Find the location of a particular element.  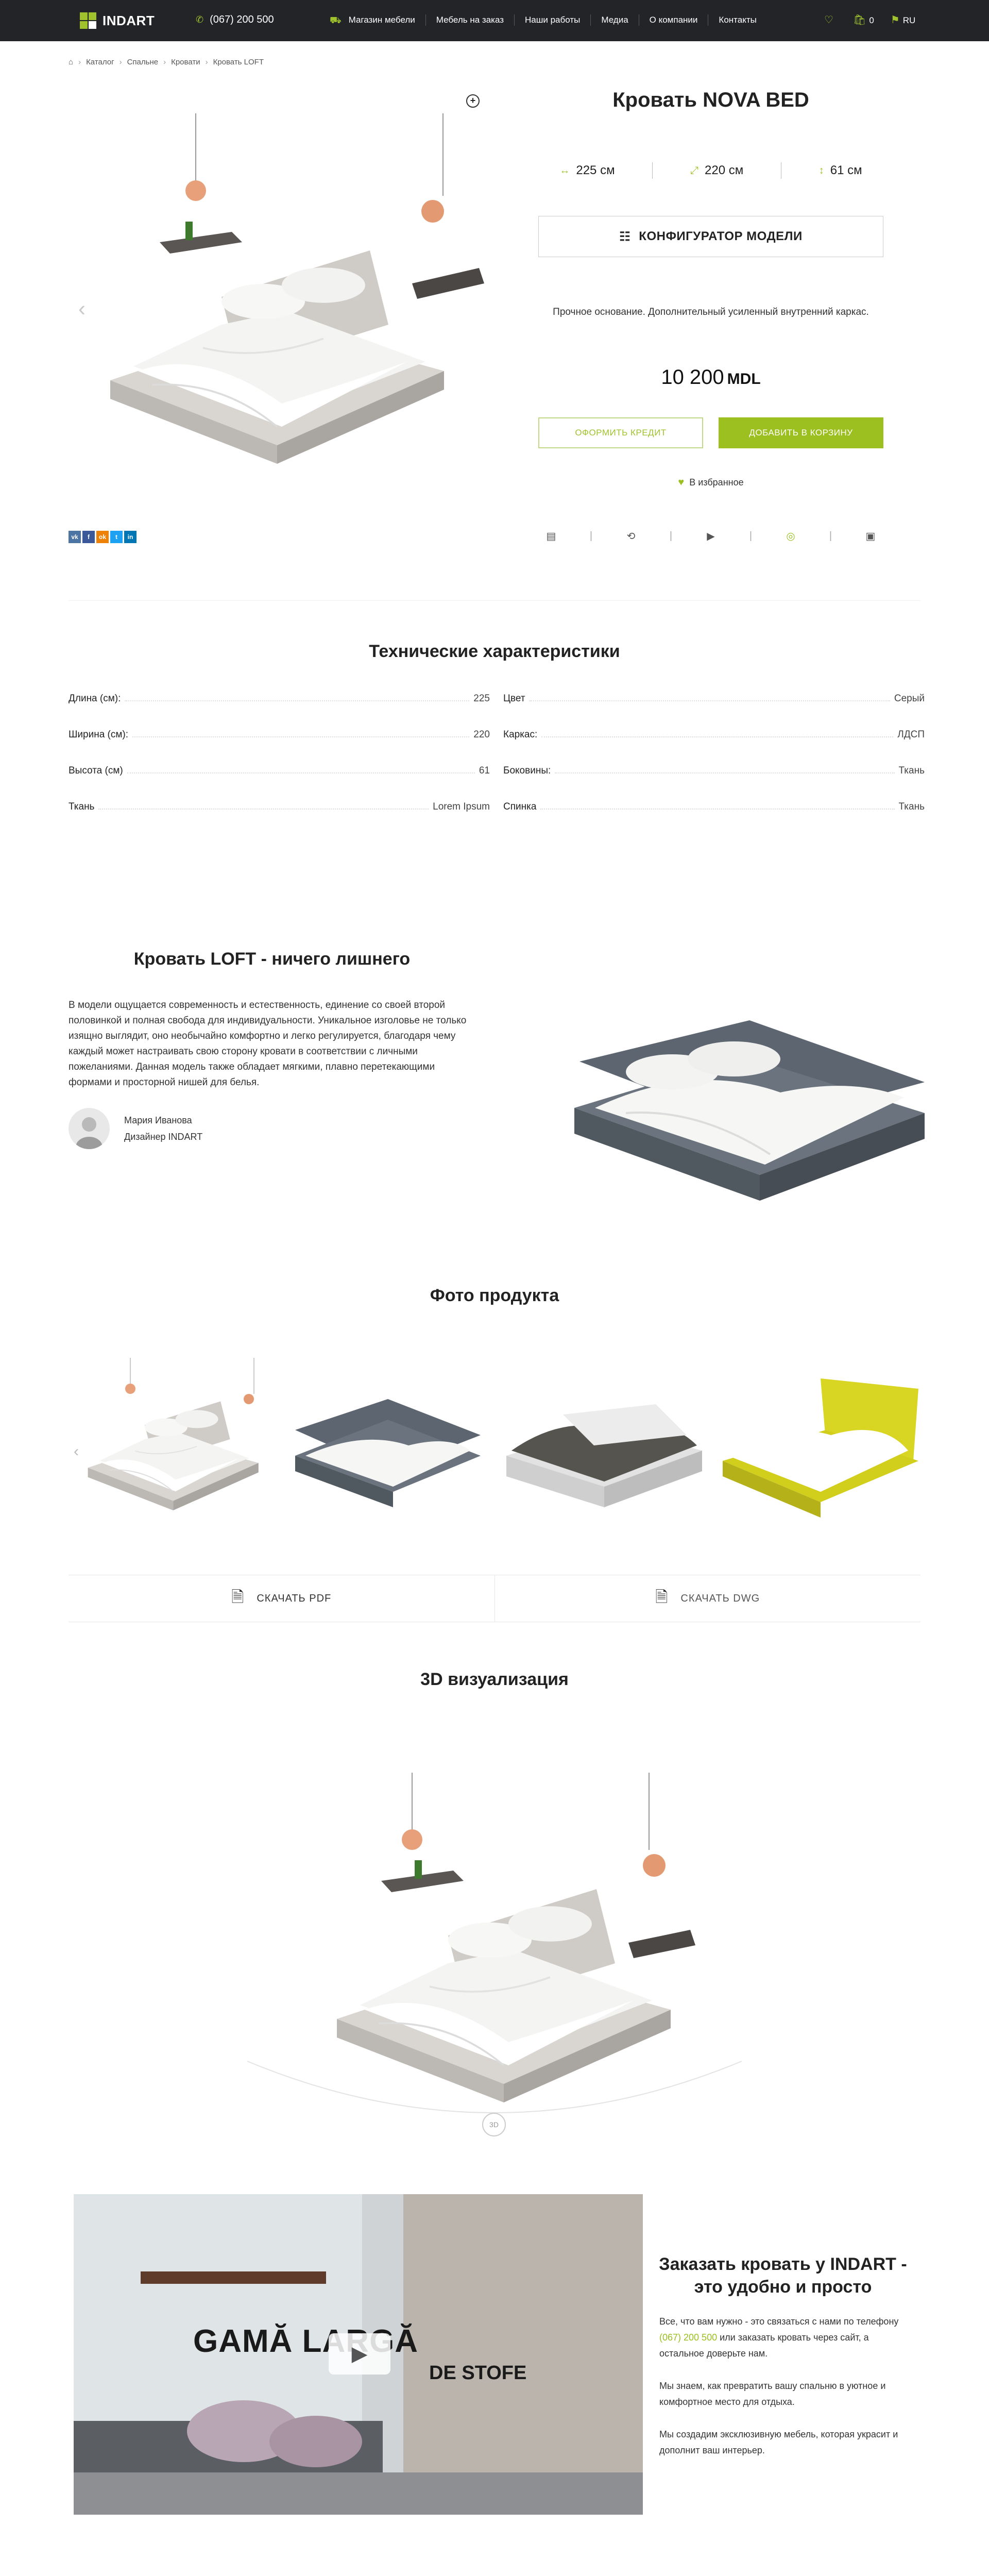

nav-item-custom: Мебель на заказ is located at coordinates (469, 20).